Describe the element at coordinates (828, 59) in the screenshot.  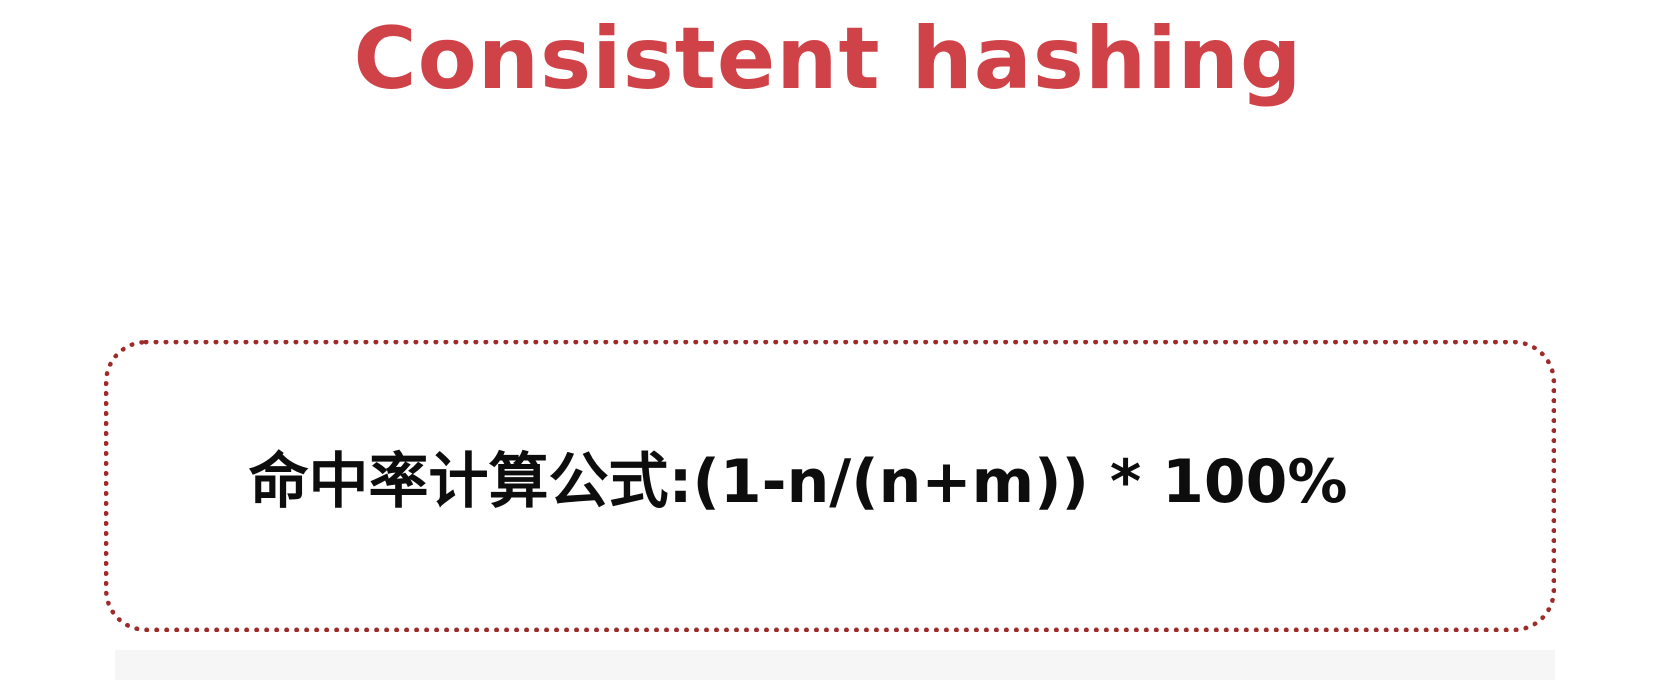
I see `slide-title: Consistent hashing` at that location.